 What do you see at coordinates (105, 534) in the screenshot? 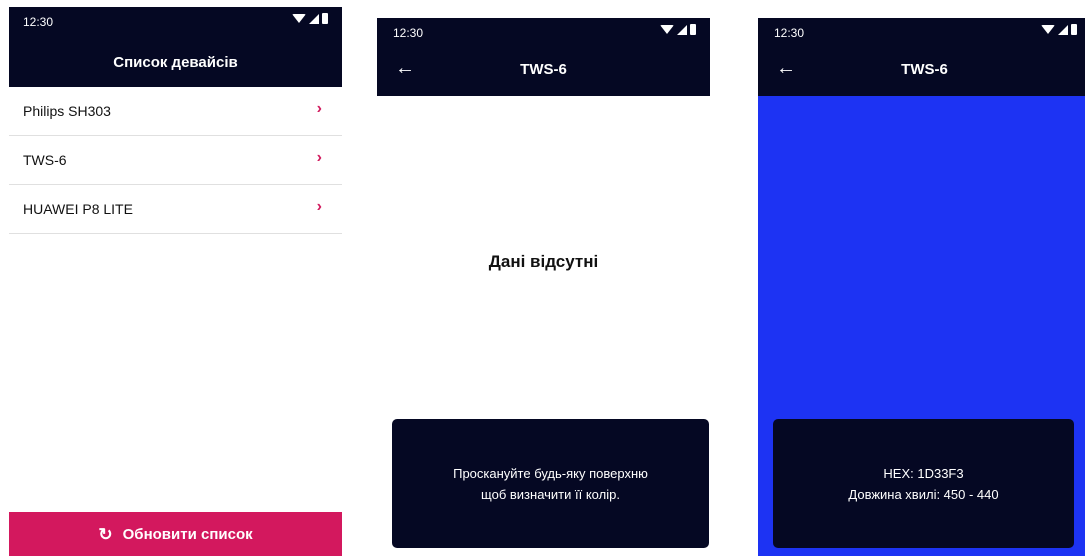
I see `refresh-icon: ↻` at bounding box center [105, 534].